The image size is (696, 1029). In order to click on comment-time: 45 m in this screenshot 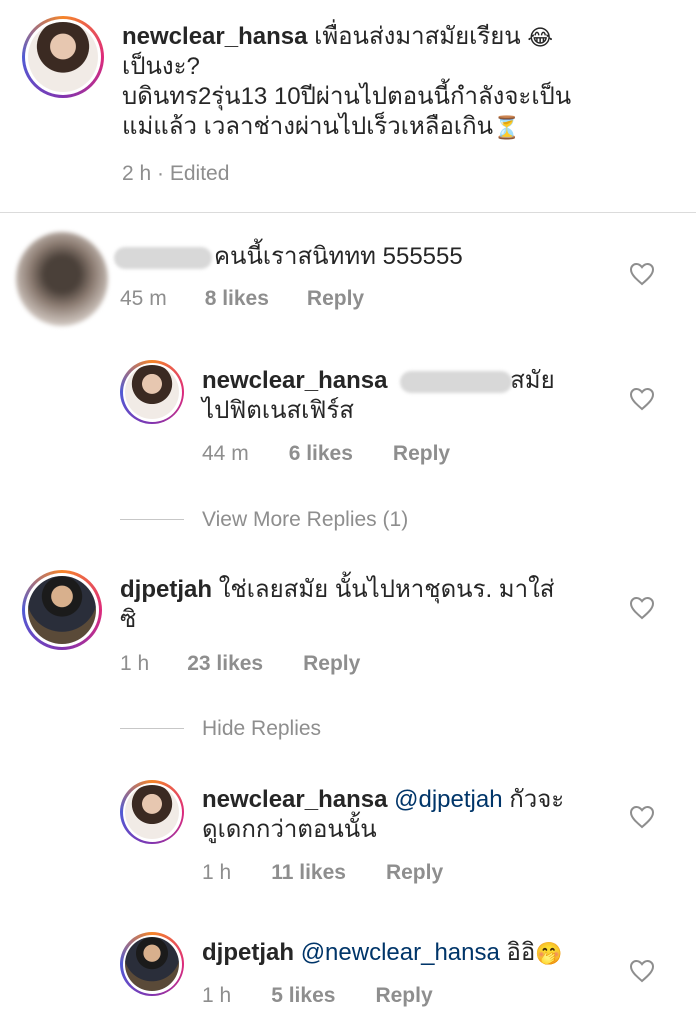, I will do `click(143, 298)`.